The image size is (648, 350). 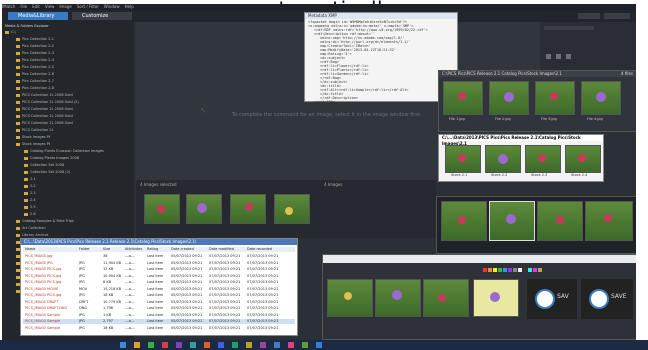 I want to click on column-header: Folder, so click(x=84, y=249).